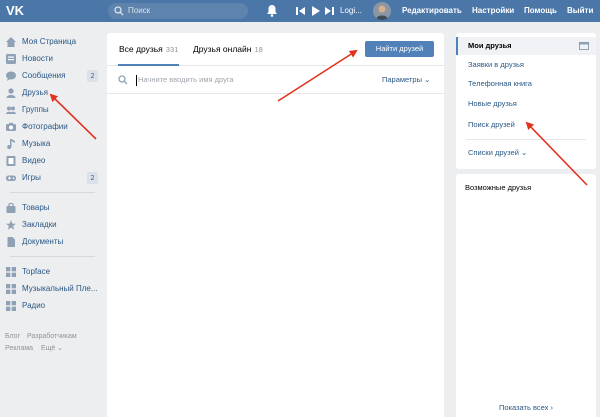 Image resolution: width=600 pixels, height=417 pixels. Describe the element at coordinates (526, 125) in the screenshot. I see `menu-item-find-friends: Поиск друзей` at that location.